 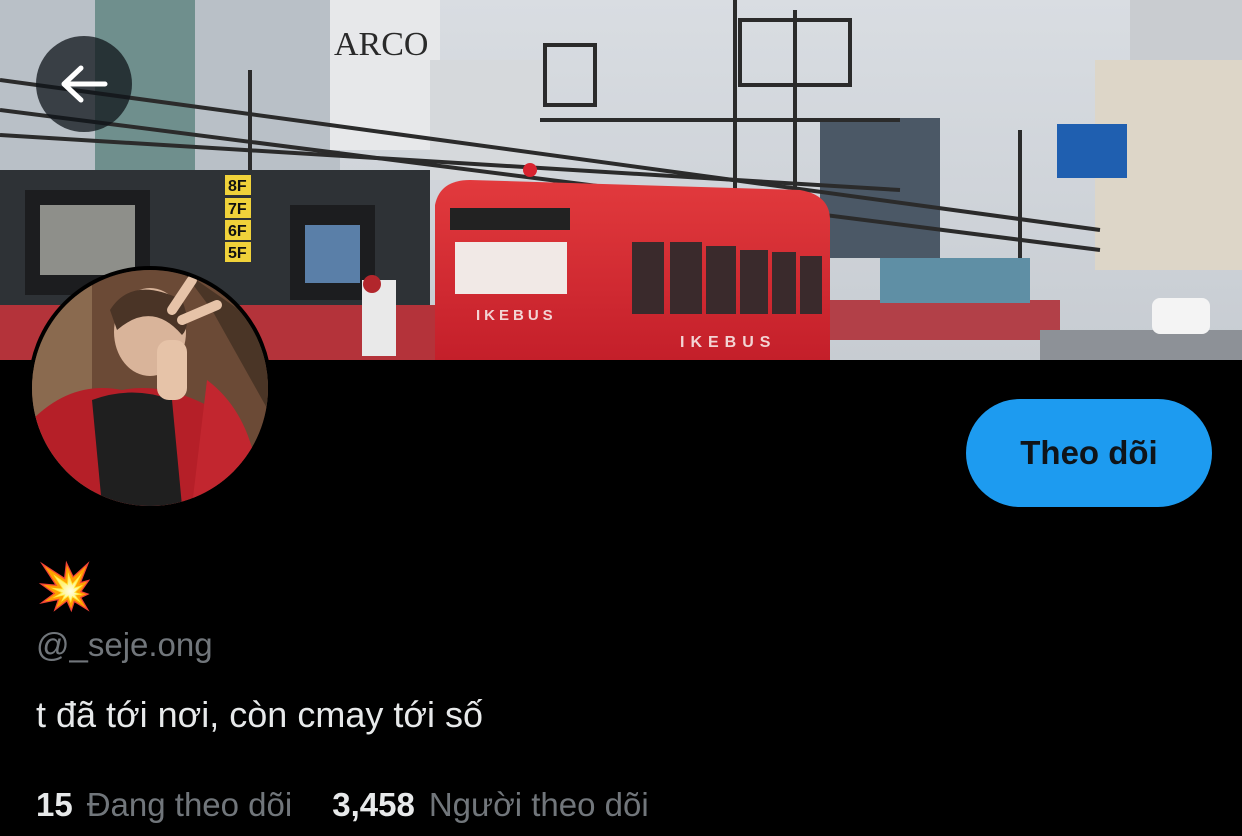 I want to click on floor-label-8f: 8F, so click(x=237, y=186).